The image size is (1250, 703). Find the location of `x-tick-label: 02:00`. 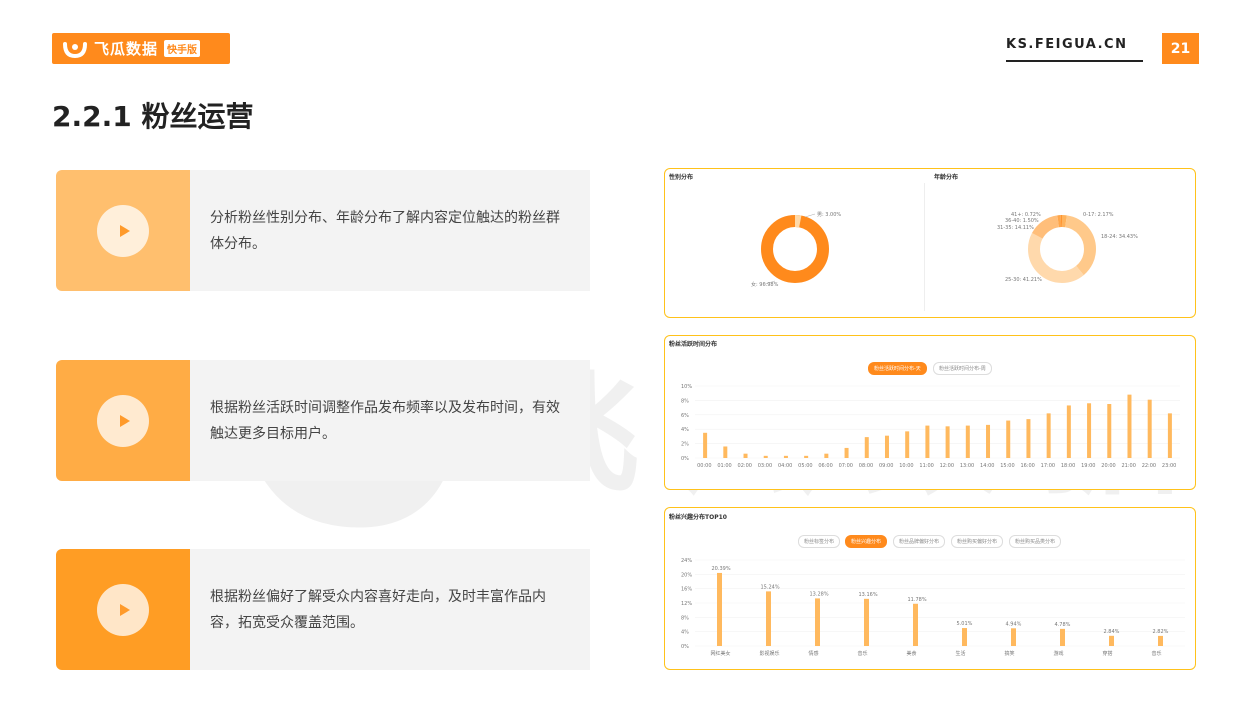

x-tick-label: 02:00 is located at coordinates (745, 466).